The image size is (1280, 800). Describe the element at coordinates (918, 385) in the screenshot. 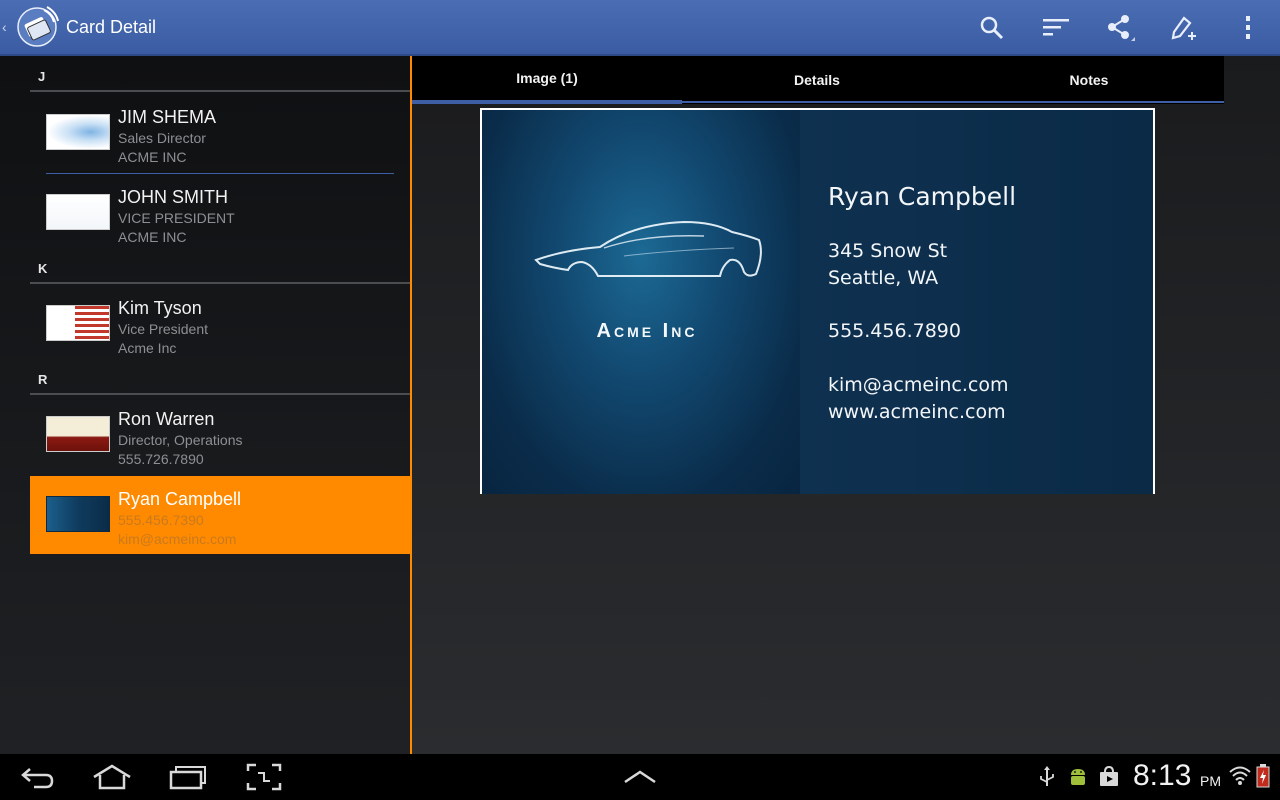

I see `card-email: kim@acmeinc.com` at that location.